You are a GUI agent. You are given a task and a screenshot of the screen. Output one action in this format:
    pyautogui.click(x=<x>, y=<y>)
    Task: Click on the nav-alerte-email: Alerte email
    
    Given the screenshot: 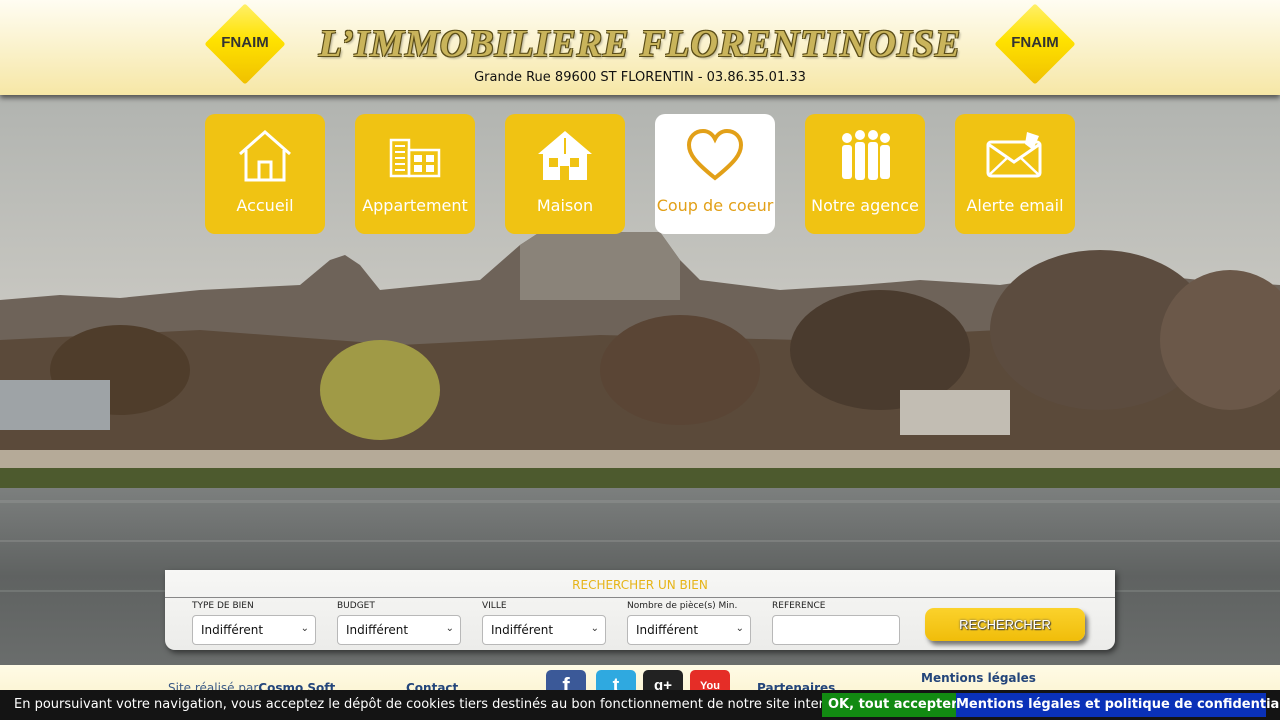 What is the action you would take?
    pyautogui.click(x=1015, y=174)
    